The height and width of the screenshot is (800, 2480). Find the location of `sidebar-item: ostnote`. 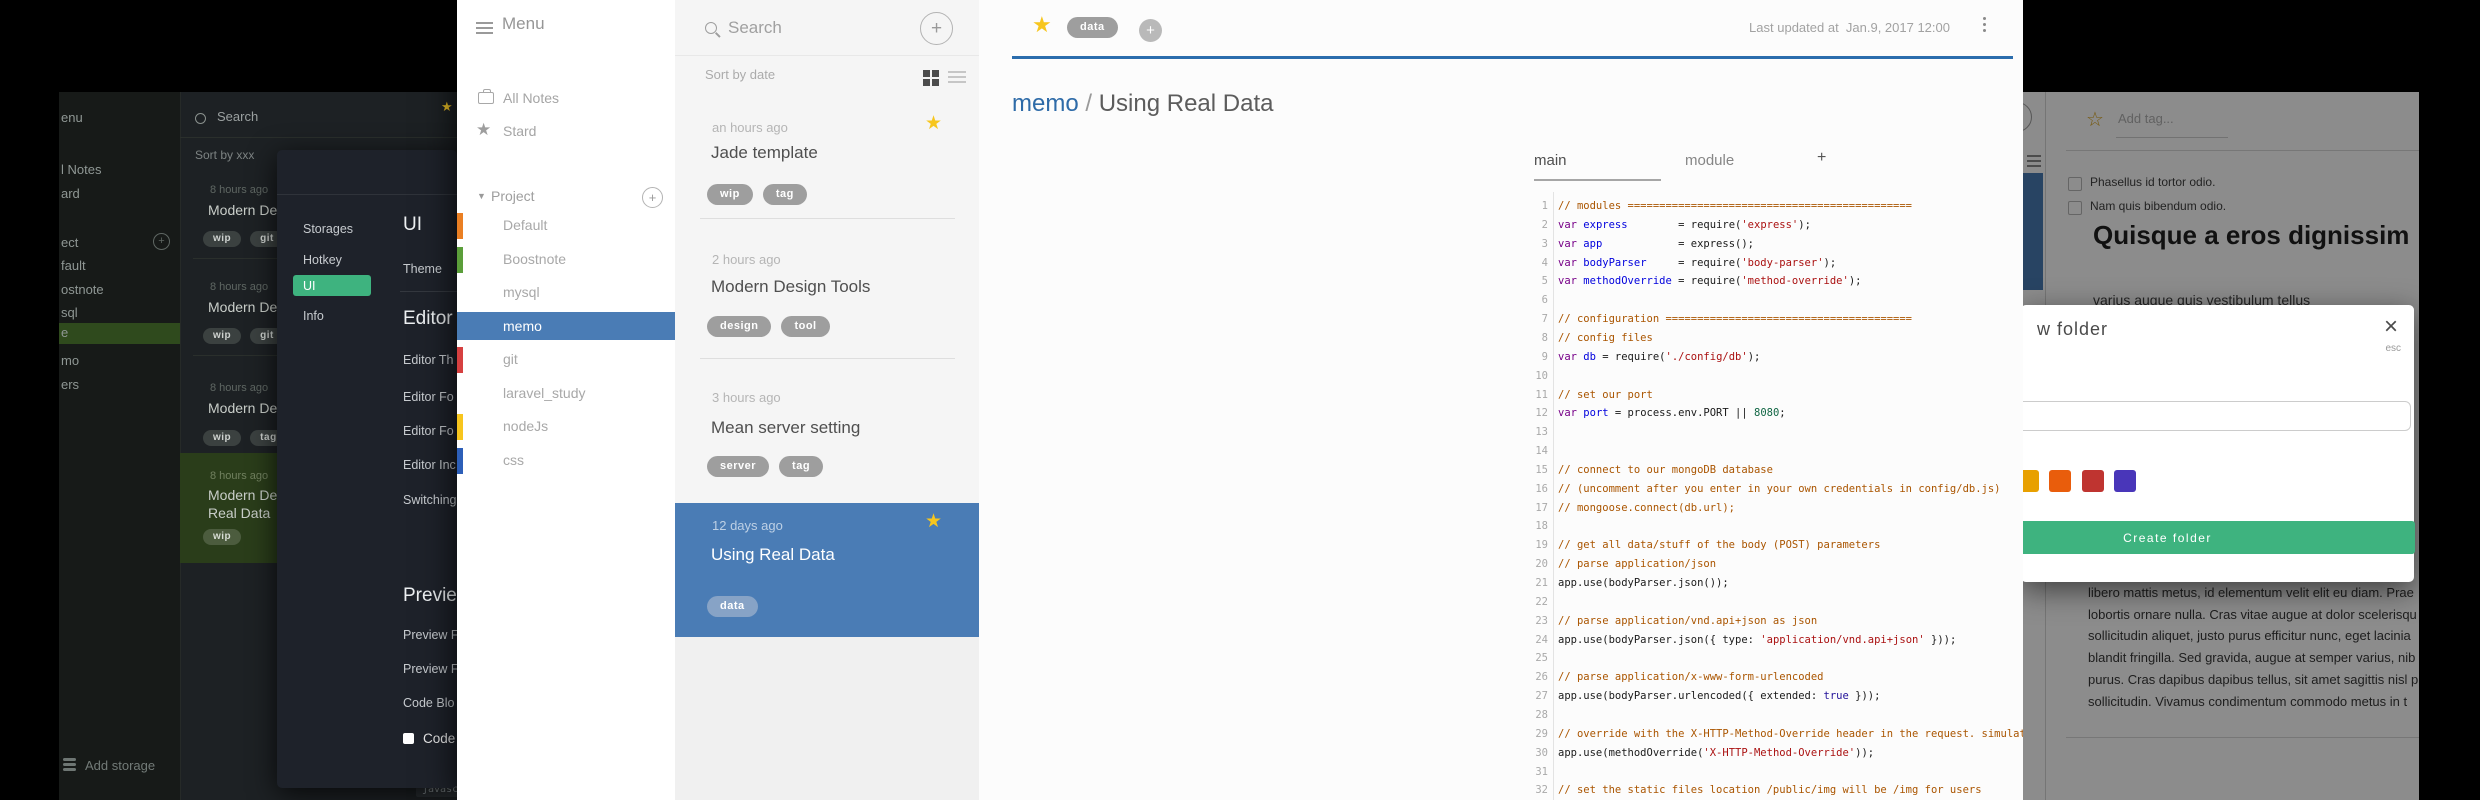

sidebar-item: ostnote is located at coordinates (82, 289).